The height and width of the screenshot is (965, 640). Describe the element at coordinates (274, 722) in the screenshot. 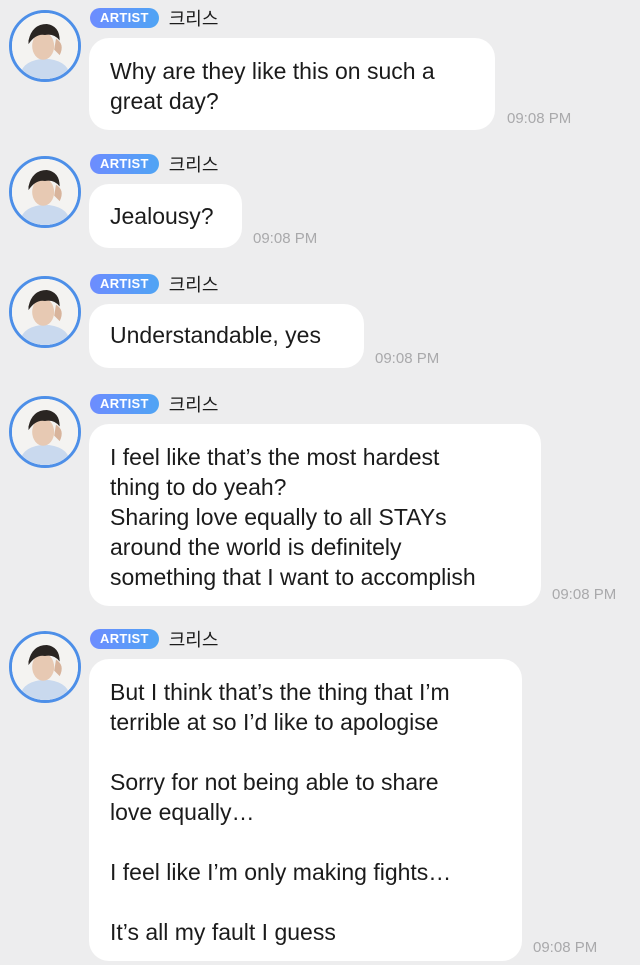

I see `message-line: terrible at so I’d like to apologise` at that location.